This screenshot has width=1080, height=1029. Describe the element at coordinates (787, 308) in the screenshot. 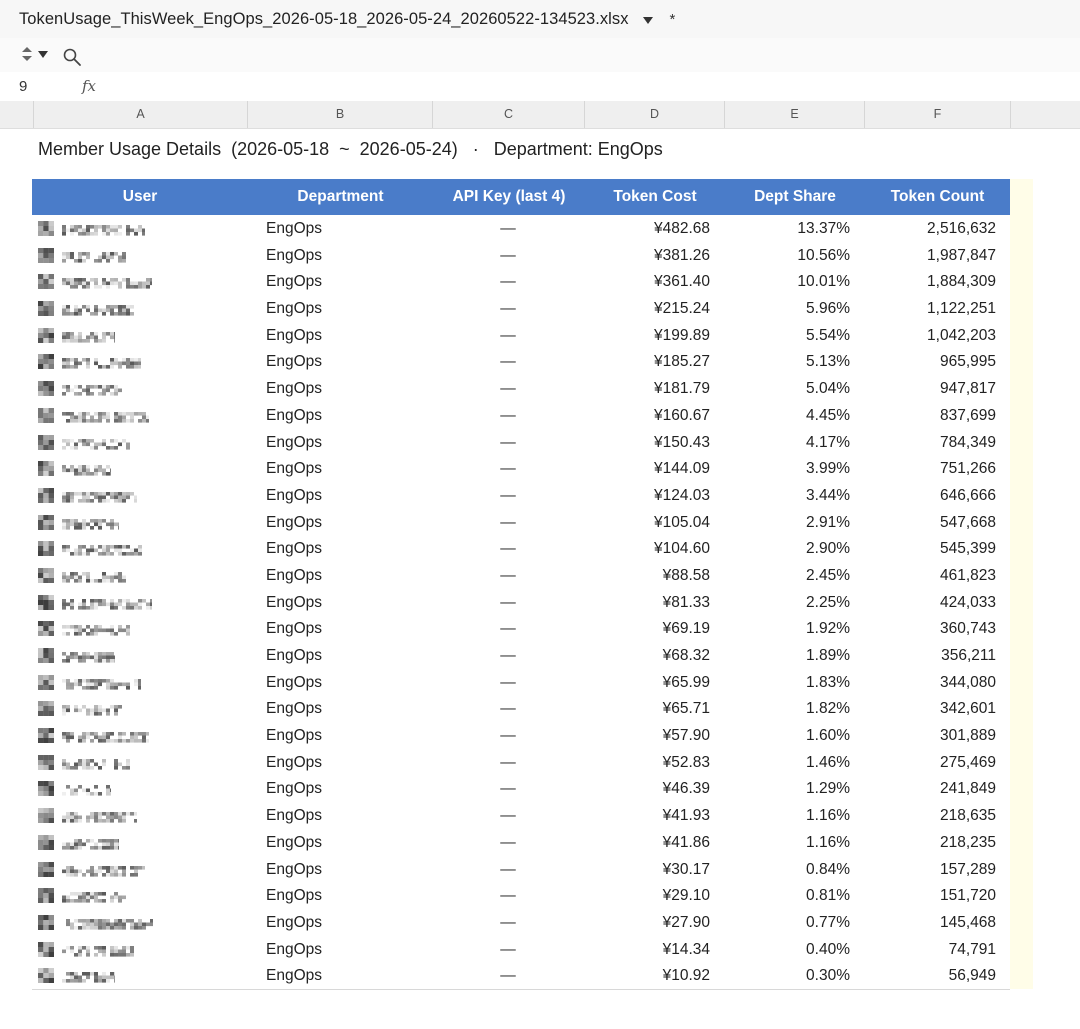

I see `dept-share-cell: 5.96%` at that location.